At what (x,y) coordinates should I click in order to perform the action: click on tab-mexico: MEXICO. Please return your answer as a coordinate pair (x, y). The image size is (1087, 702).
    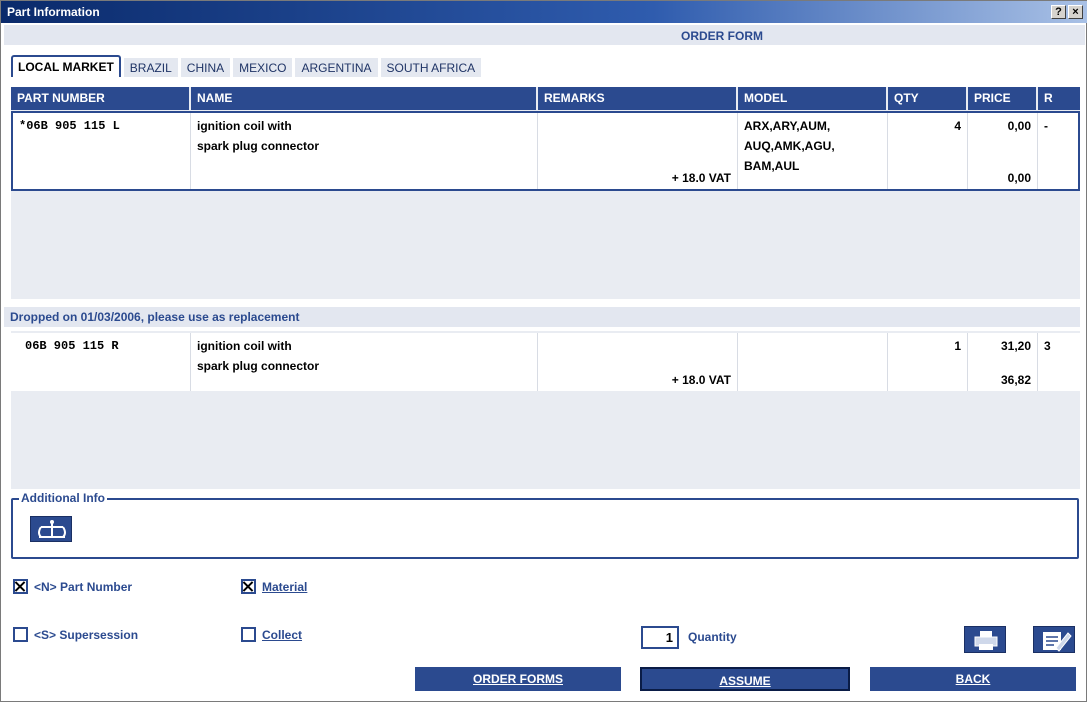
    Looking at the image, I should click on (263, 67).